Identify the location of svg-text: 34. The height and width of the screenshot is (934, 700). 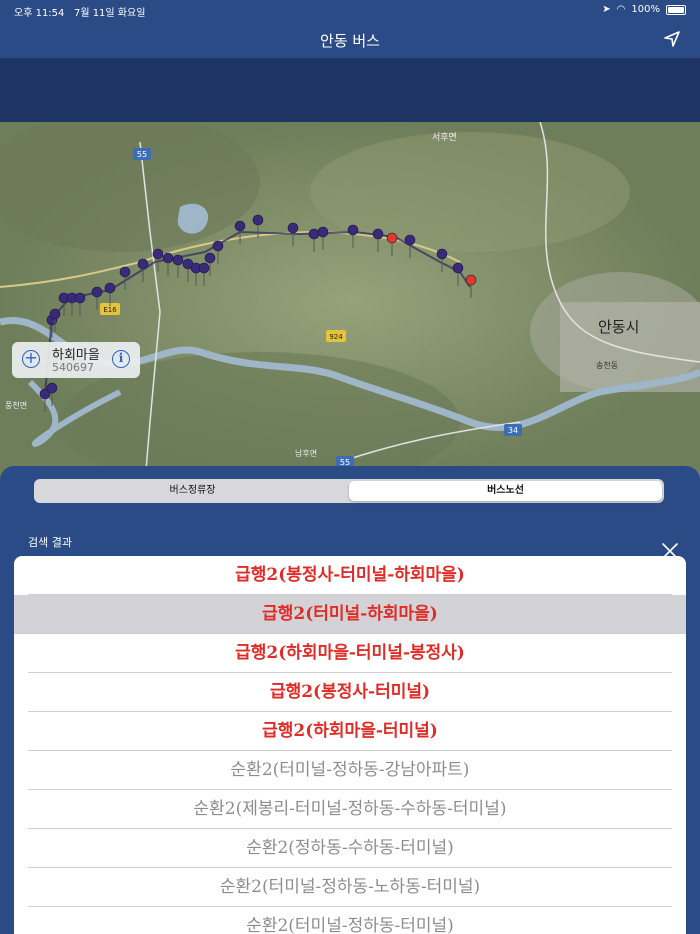
(513, 430).